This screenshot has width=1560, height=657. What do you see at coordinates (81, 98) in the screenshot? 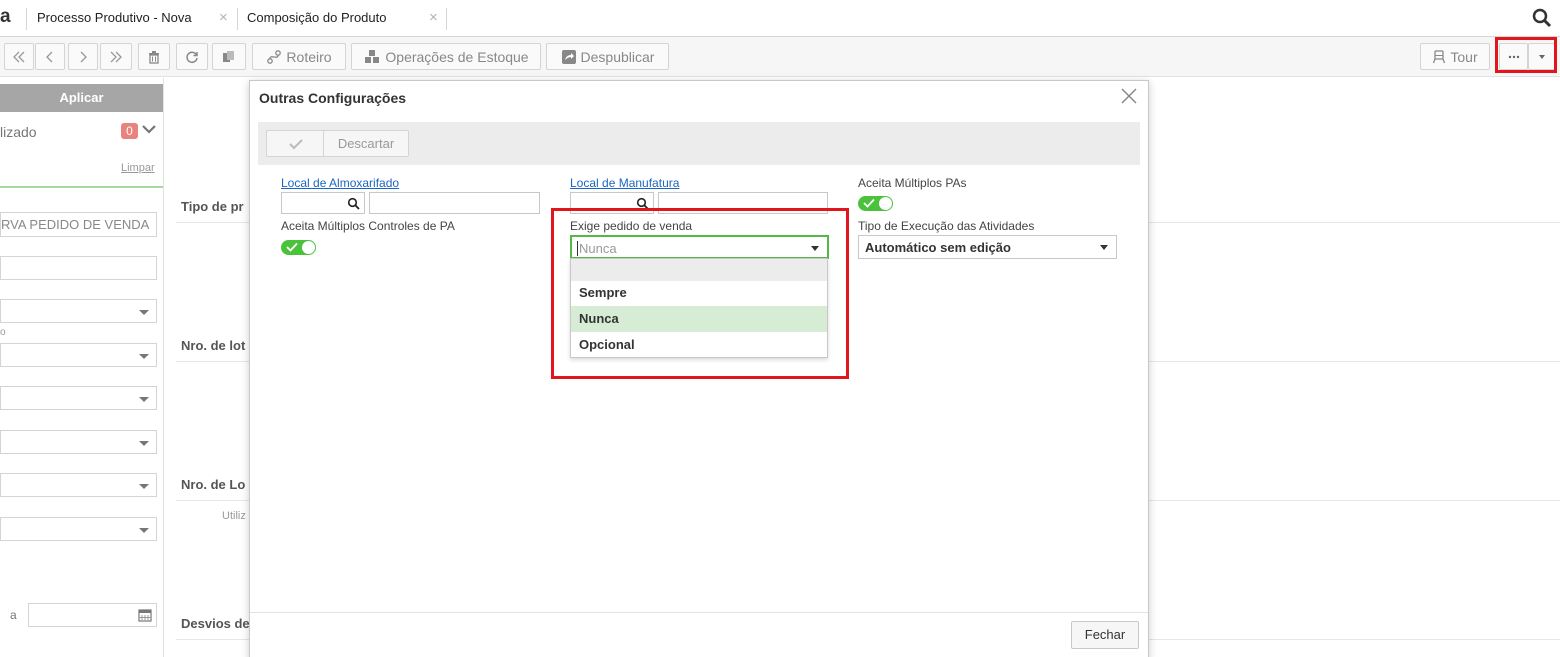
I see `apply-filter-button: Aplicar` at bounding box center [81, 98].